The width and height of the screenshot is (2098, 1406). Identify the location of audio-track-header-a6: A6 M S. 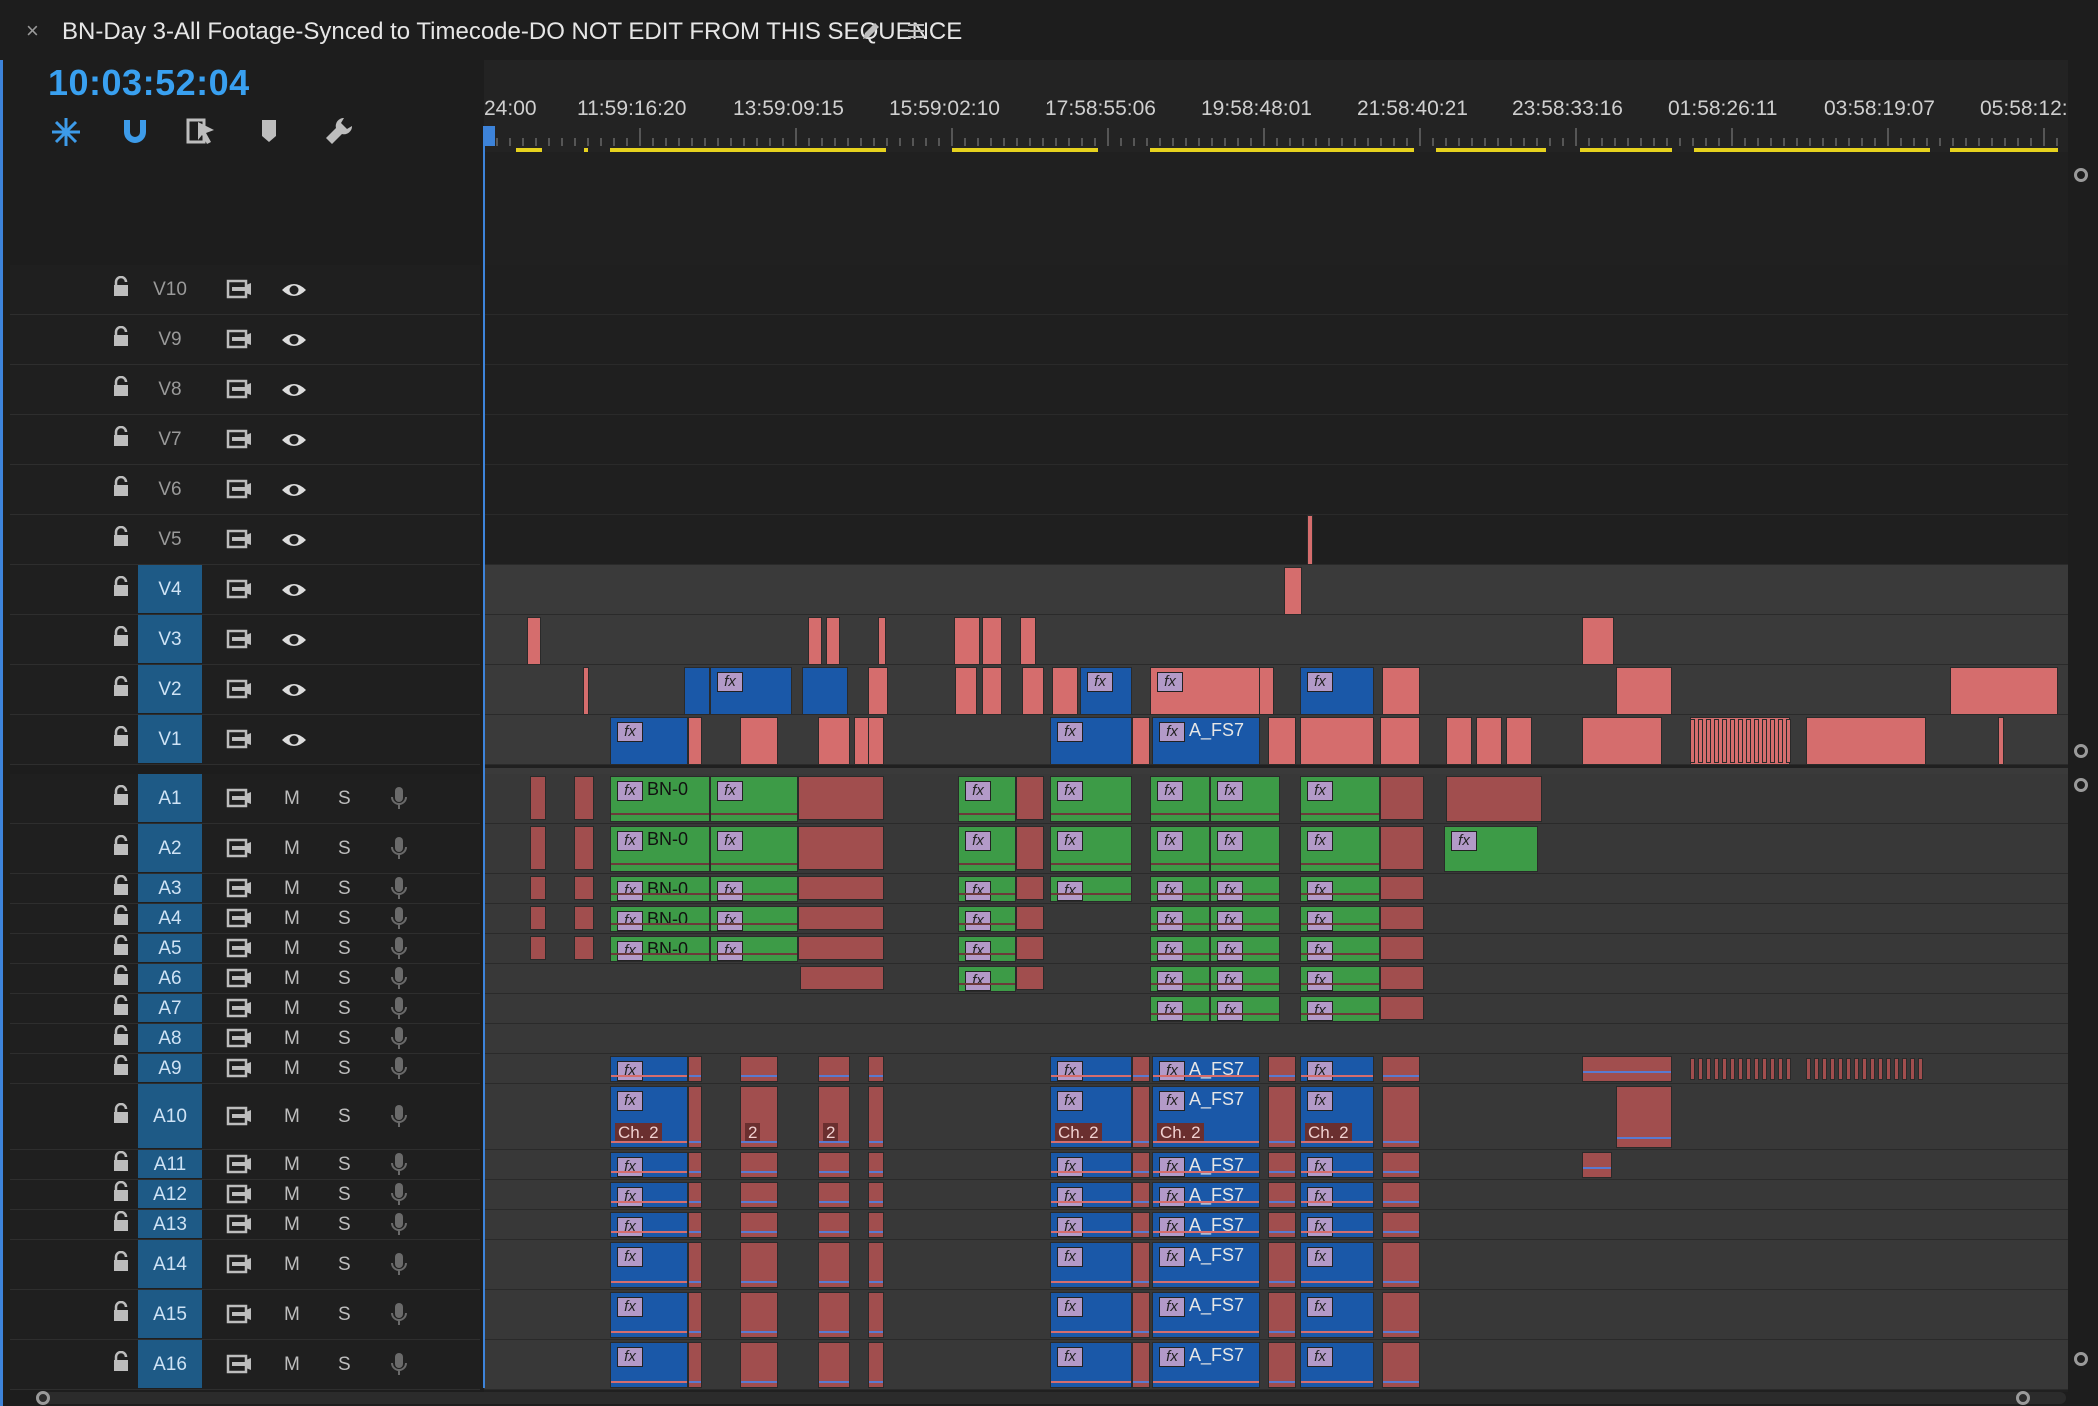
(245, 979).